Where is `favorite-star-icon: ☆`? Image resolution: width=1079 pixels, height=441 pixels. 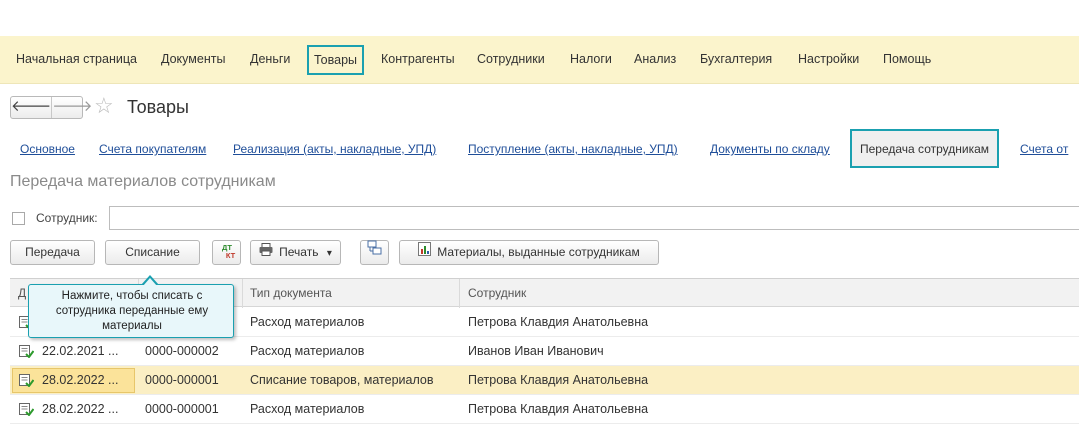
favorite-star-icon: ☆ is located at coordinates (104, 106).